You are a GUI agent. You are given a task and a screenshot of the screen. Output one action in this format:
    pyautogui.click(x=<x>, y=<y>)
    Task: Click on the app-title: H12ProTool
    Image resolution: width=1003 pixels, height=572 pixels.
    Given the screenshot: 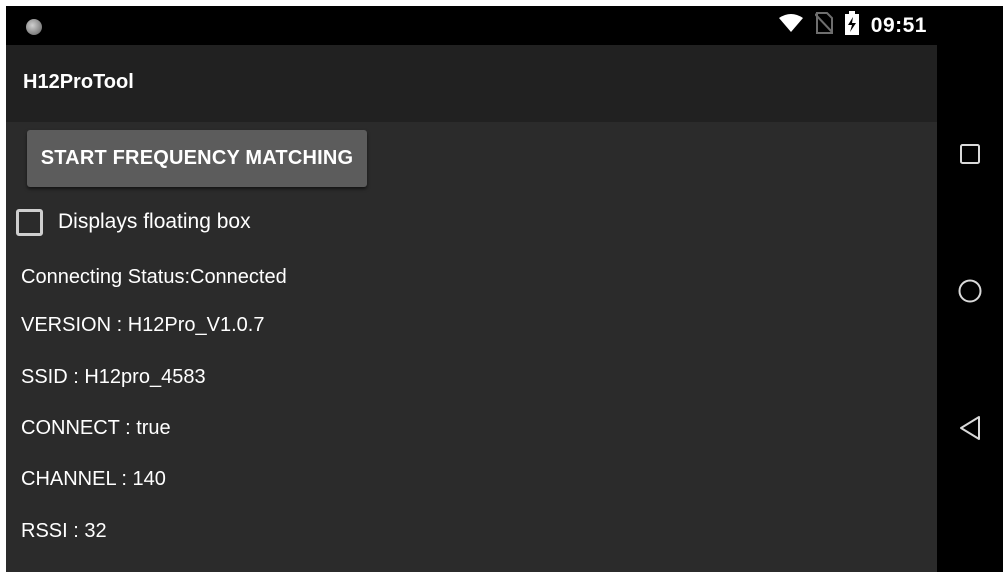 What is the action you would take?
    pyautogui.click(x=78, y=82)
    